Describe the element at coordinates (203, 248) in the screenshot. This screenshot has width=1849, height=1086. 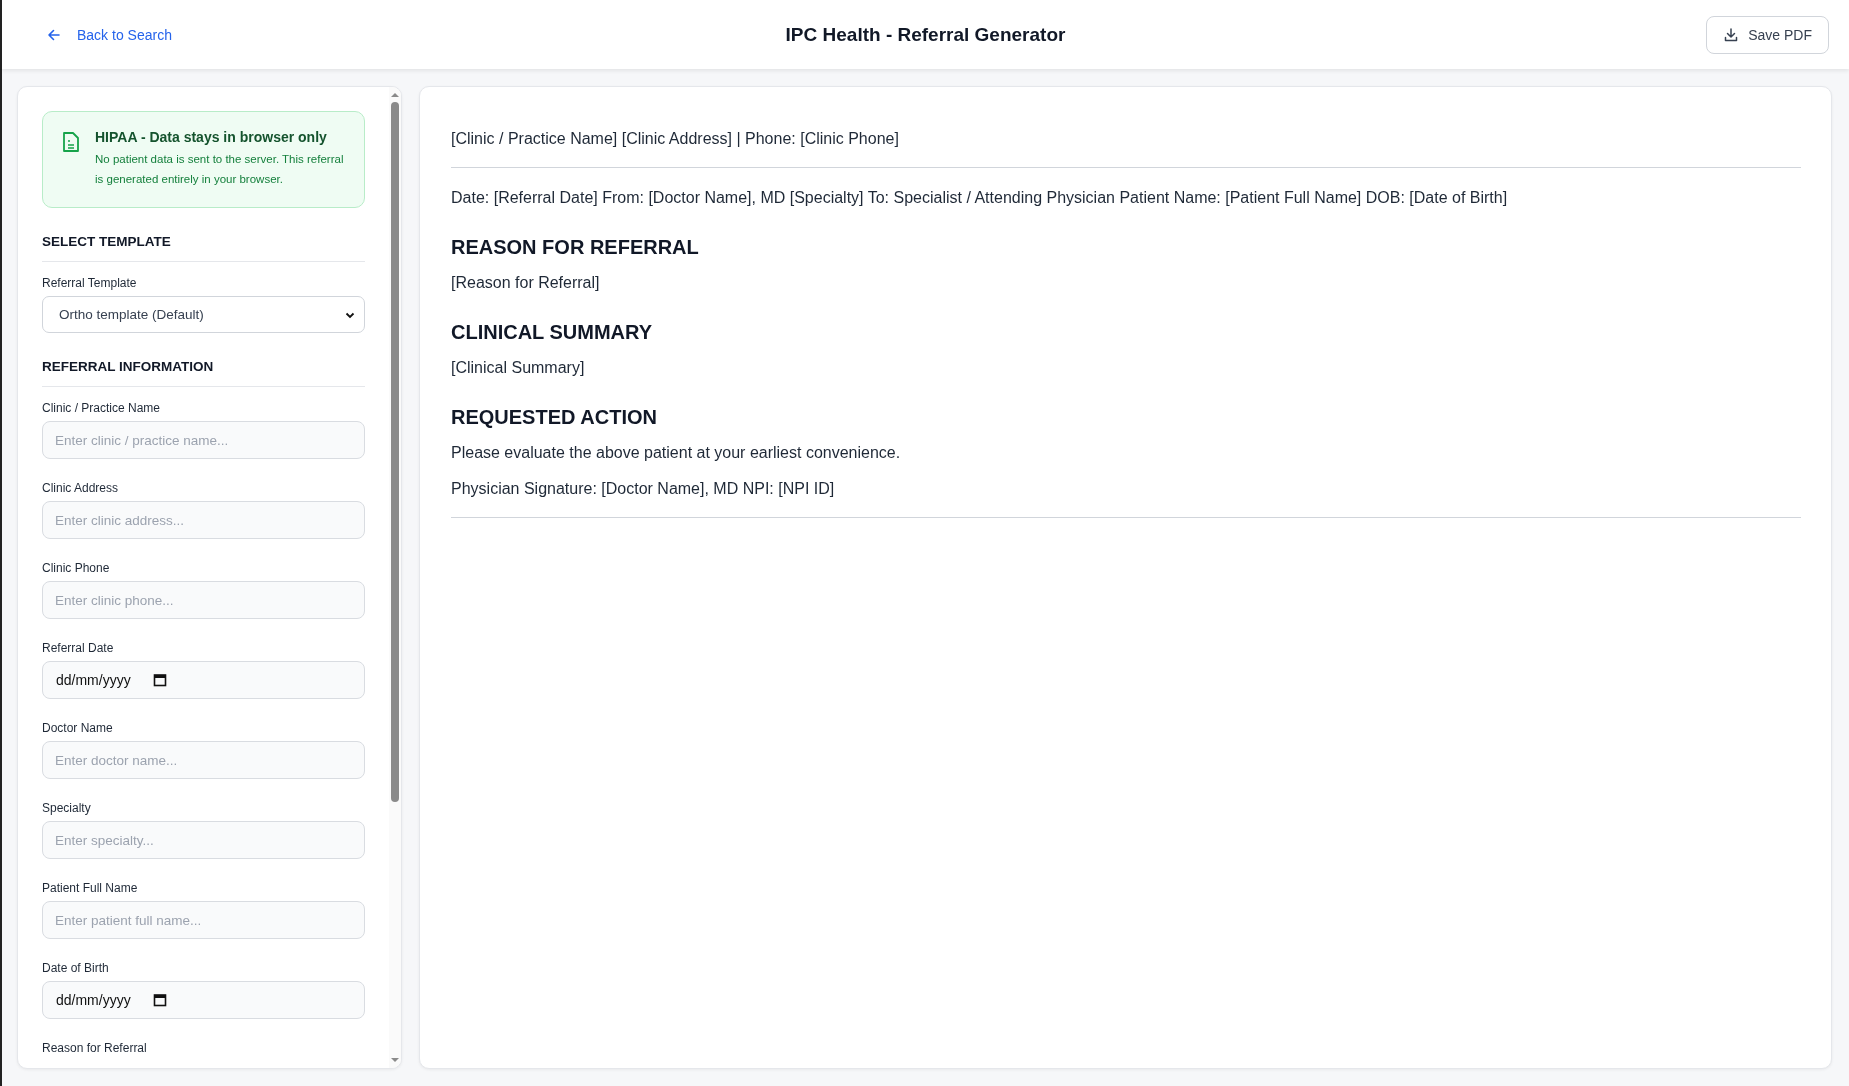
I see `section-heading: SELECT TEMPLATE` at that location.